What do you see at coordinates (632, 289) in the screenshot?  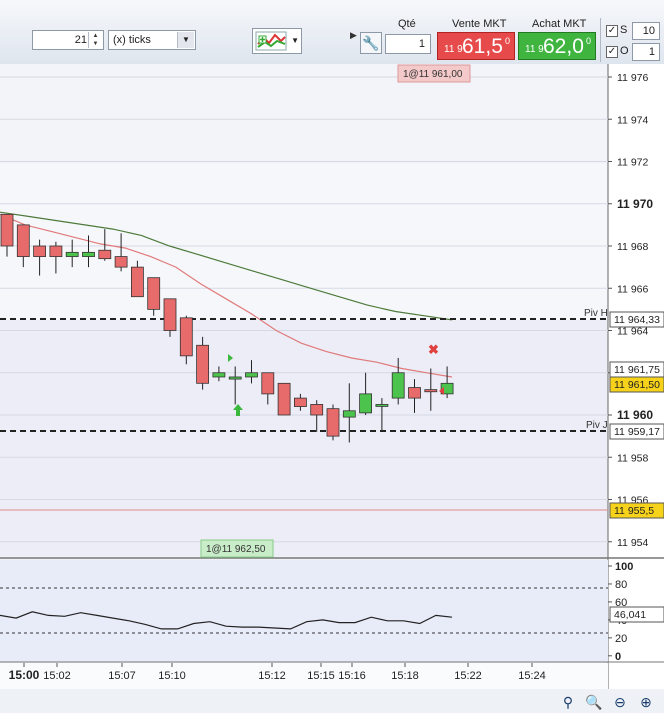 I see `price-axis-label: 11 966` at bounding box center [632, 289].